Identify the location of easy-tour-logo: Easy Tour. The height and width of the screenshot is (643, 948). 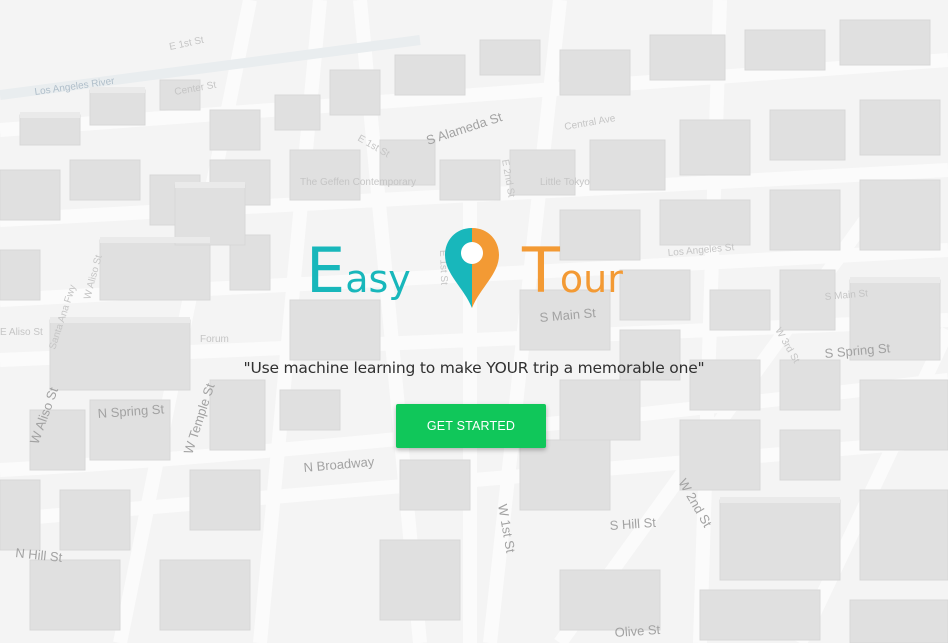
(476, 268).